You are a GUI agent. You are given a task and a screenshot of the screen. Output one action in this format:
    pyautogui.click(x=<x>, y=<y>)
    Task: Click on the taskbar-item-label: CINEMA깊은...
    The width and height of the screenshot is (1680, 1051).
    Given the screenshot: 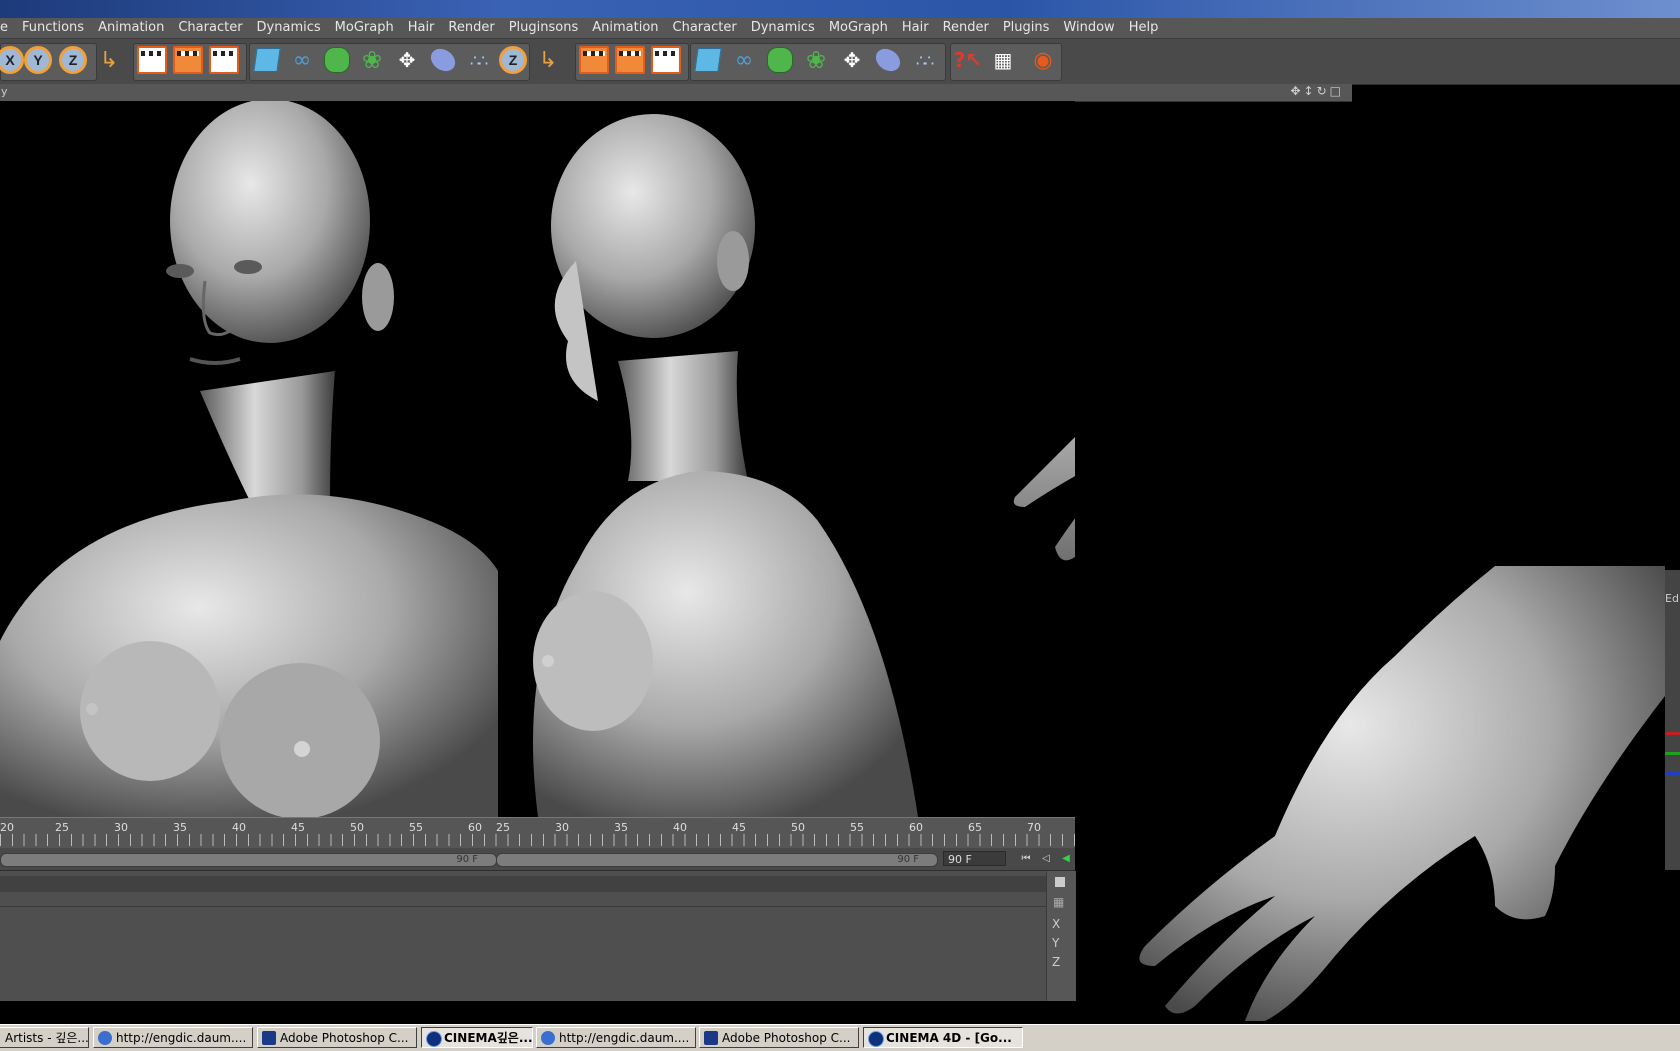 What is the action you would take?
    pyautogui.click(x=488, y=1038)
    